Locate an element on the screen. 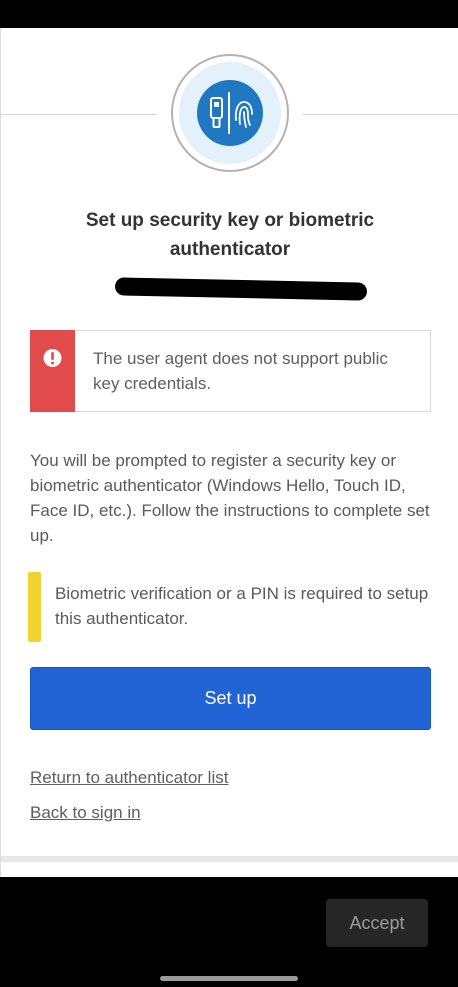 The image size is (458, 987). redacted-user-identifier is located at coordinates (241, 289).